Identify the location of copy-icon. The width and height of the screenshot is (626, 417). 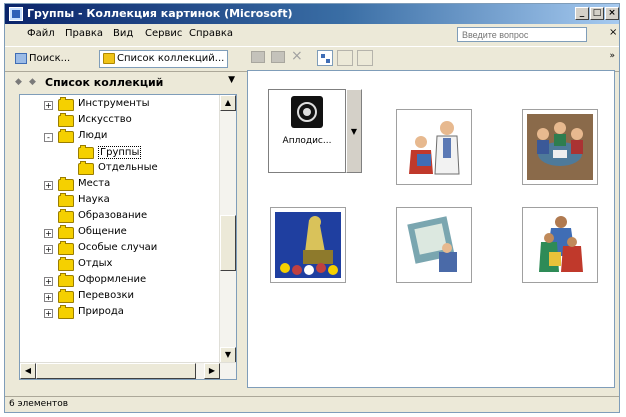
(258, 57).